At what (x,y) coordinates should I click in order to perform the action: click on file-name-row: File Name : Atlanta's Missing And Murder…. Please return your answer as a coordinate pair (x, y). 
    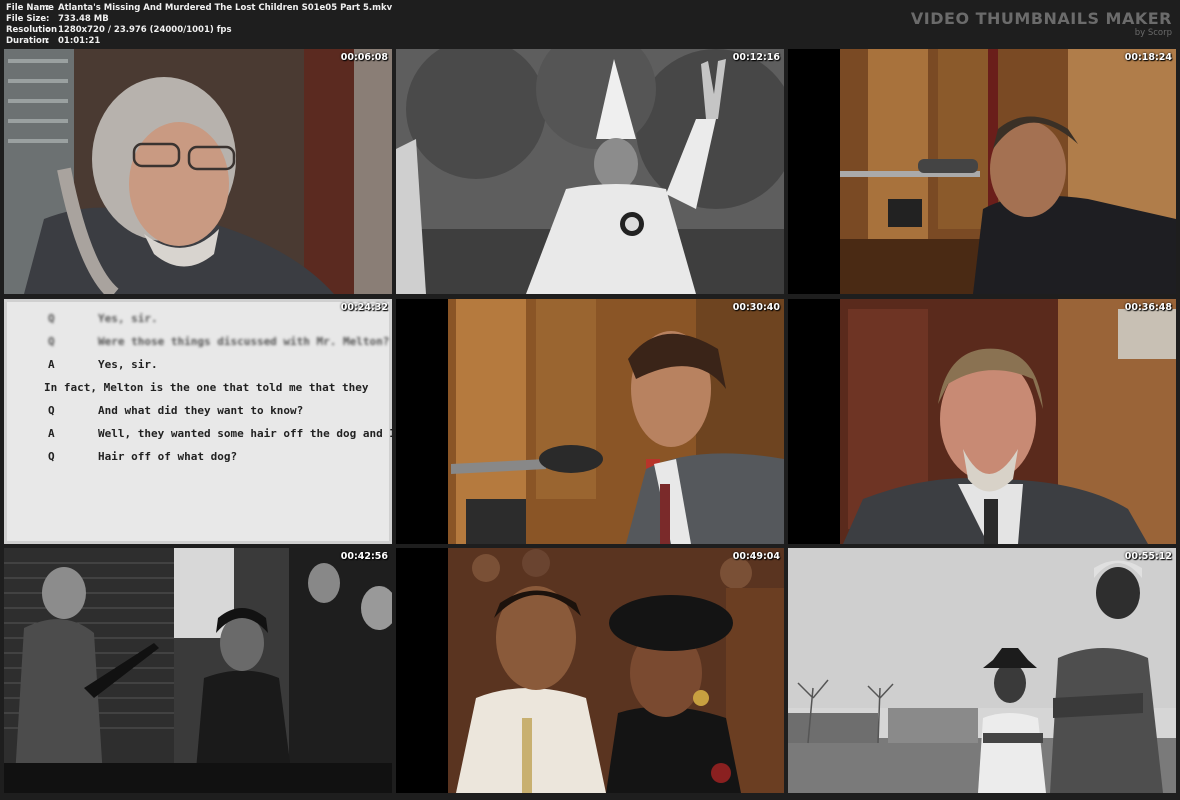
    Looking at the image, I should click on (199, 8).